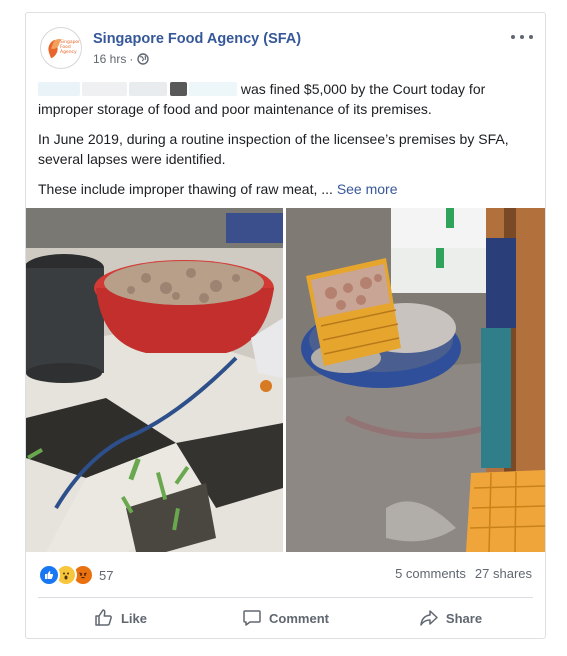 The image size is (567, 656). What do you see at coordinates (299, 618) in the screenshot?
I see `comment-label: Comment` at bounding box center [299, 618].